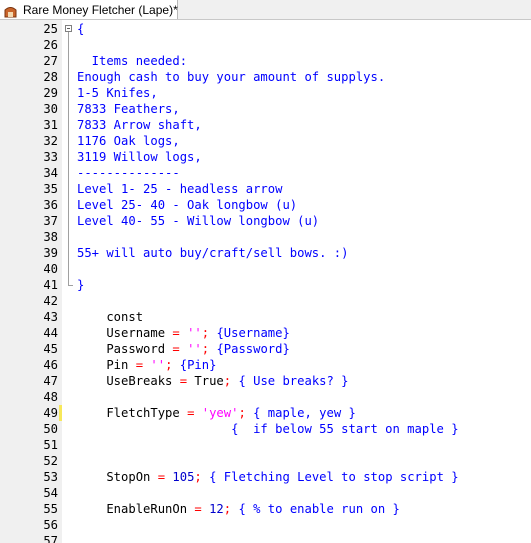 The width and height of the screenshot is (531, 543). What do you see at coordinates (302, 205) in the screenshot?
I see `code-line: Level 25- 40 - Oak longbow (u)` at bounding box center [302, 205].